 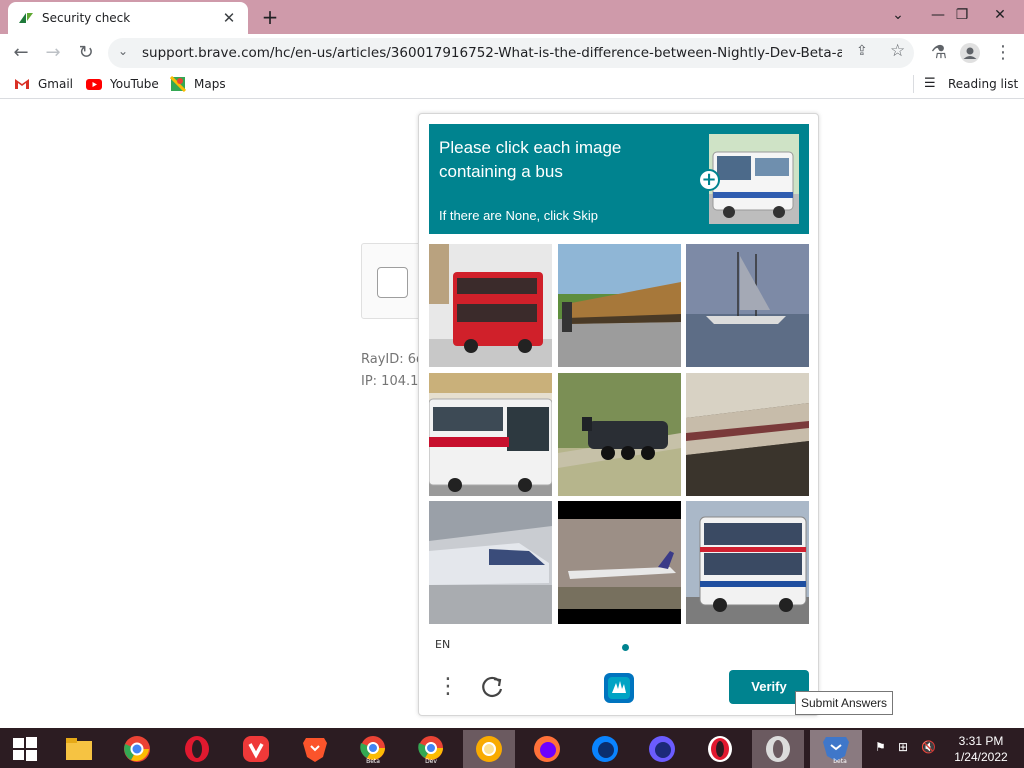 What do you see at coordinates (56, 84) in the screenshot?
I see `bookmark-label: Gmail` at bounding box center [56, 84].